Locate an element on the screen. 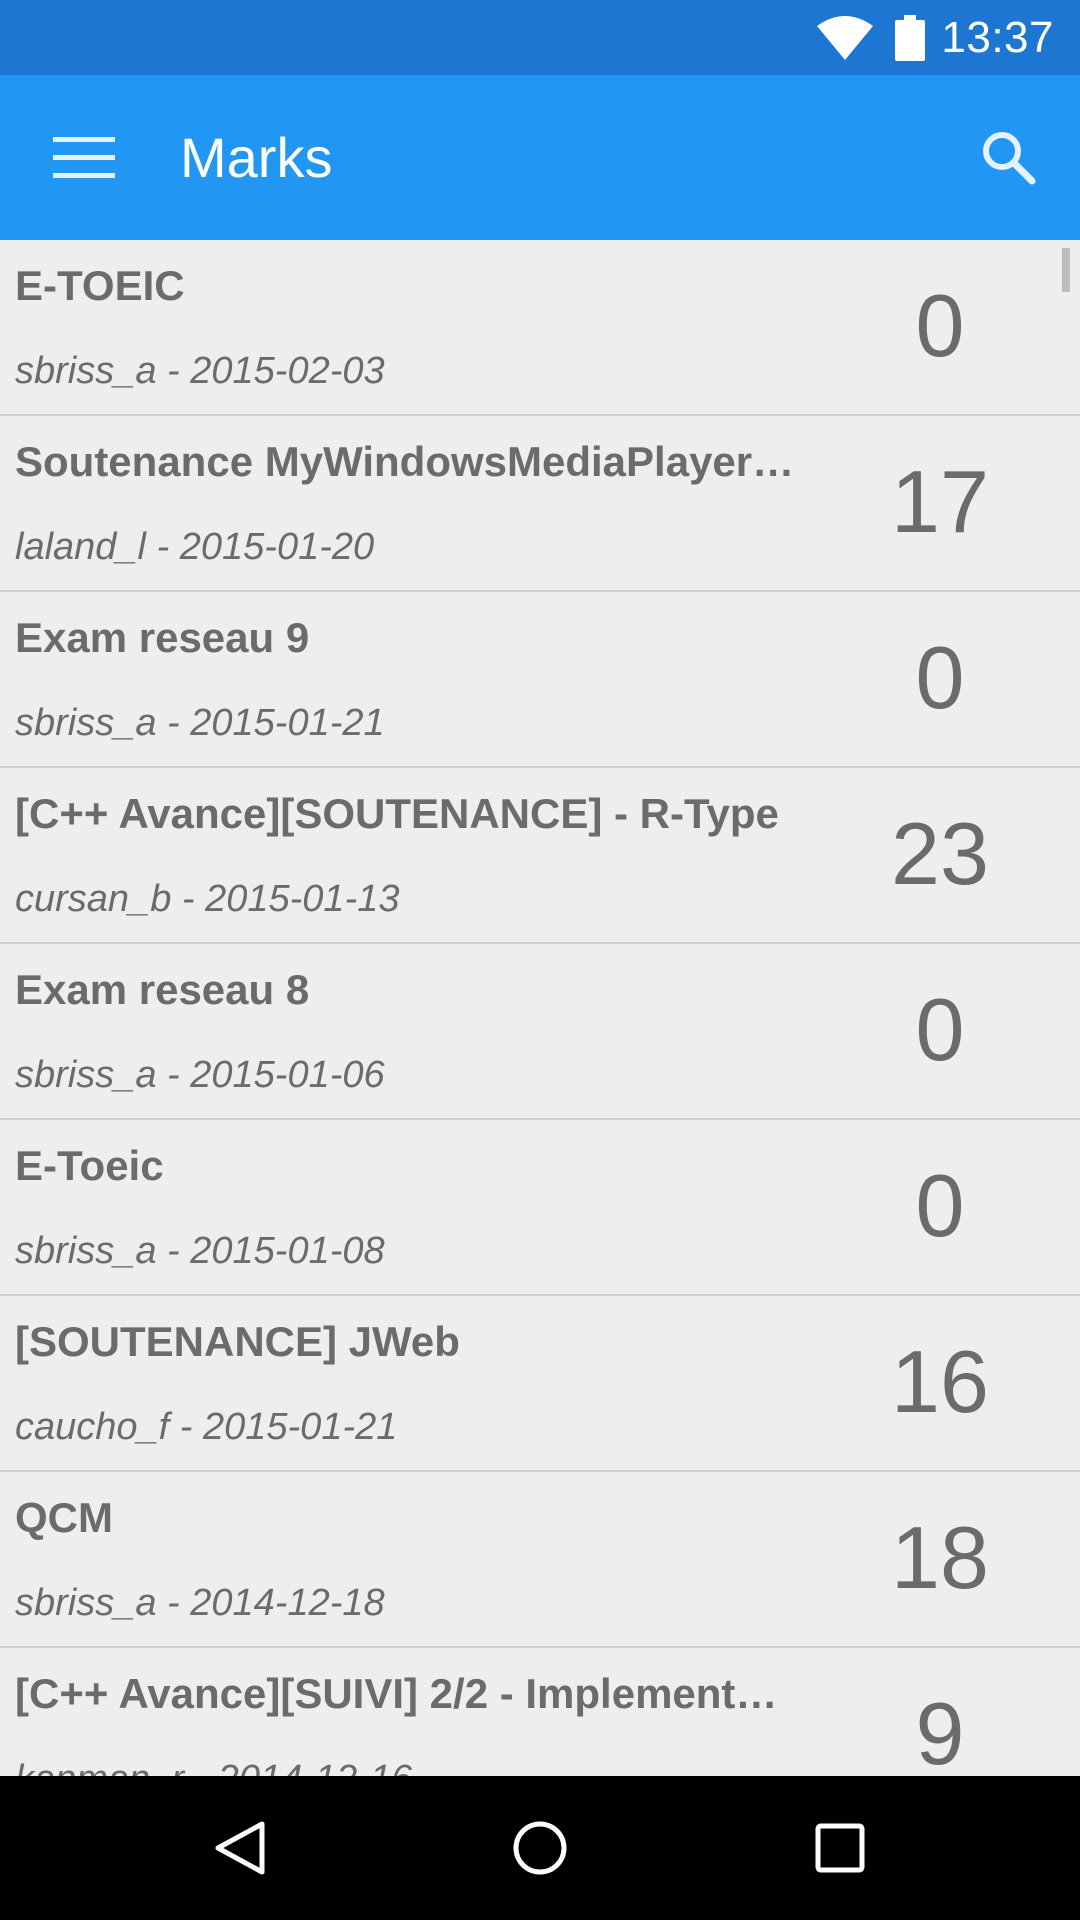 This screenshot has width=1080, height=1920. mark-title: Exam reseau 9 is located at coordinates (162, 637).